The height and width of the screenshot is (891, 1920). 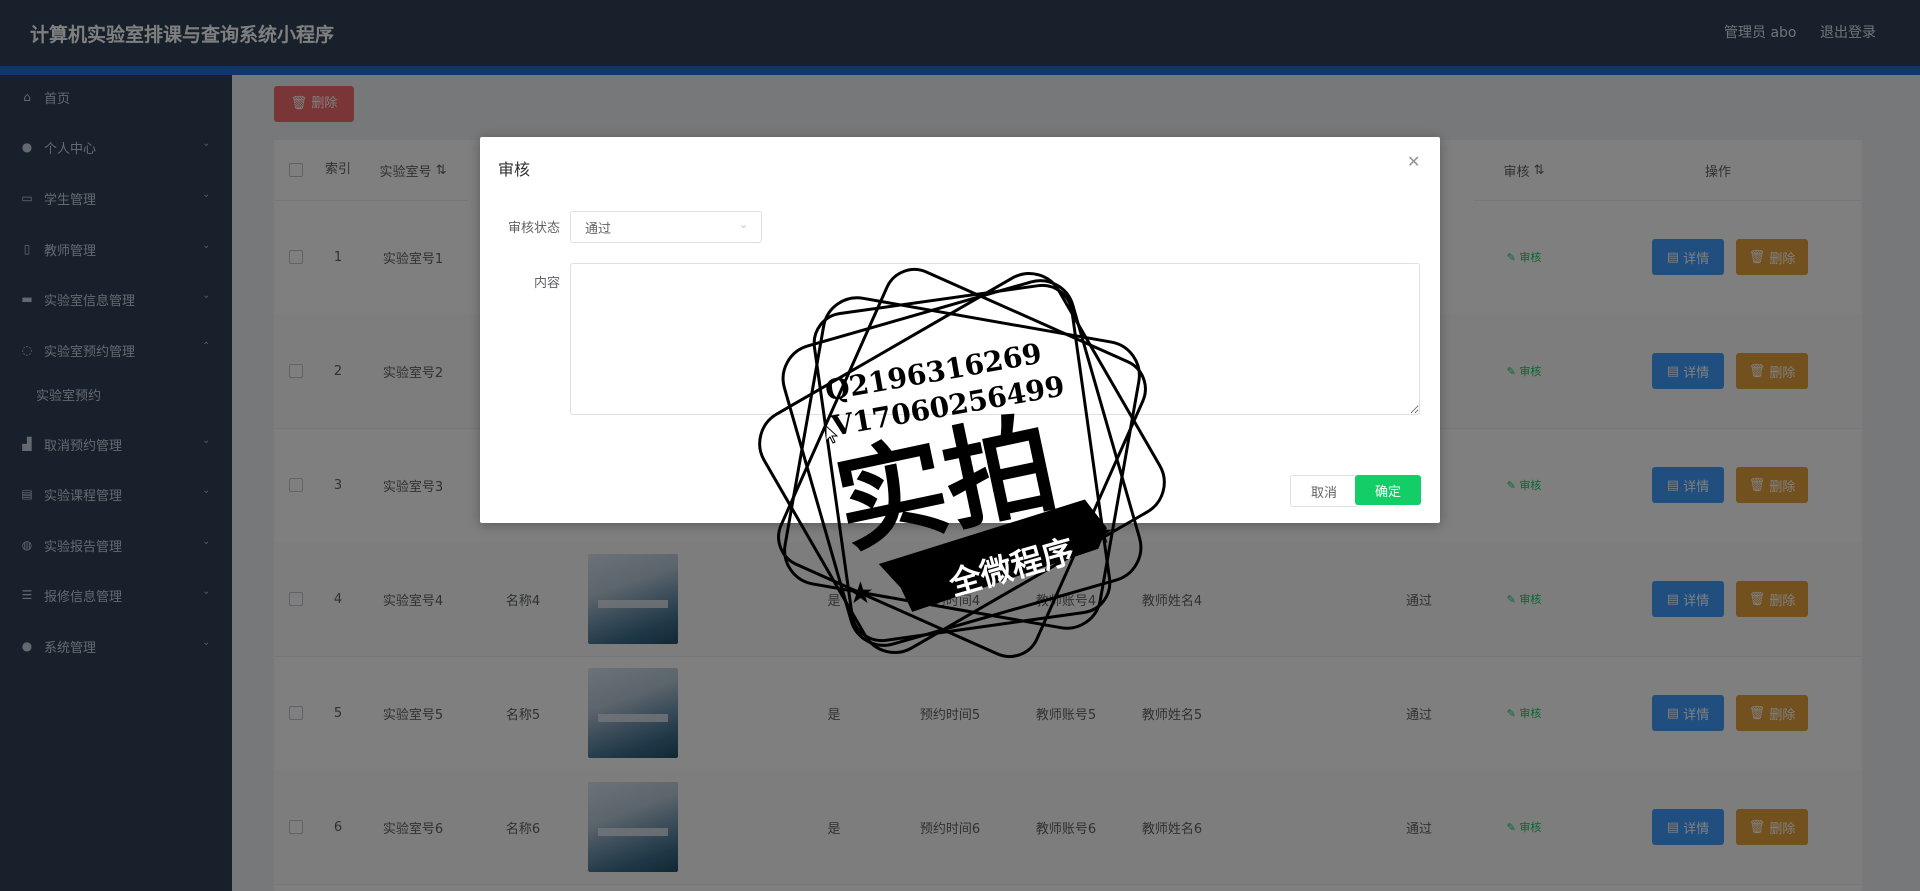 I want to click on watermark-stamp: Q2196316269 V17060256499 实拍 全微程序 ★ ★, so click(x=962, y=463).